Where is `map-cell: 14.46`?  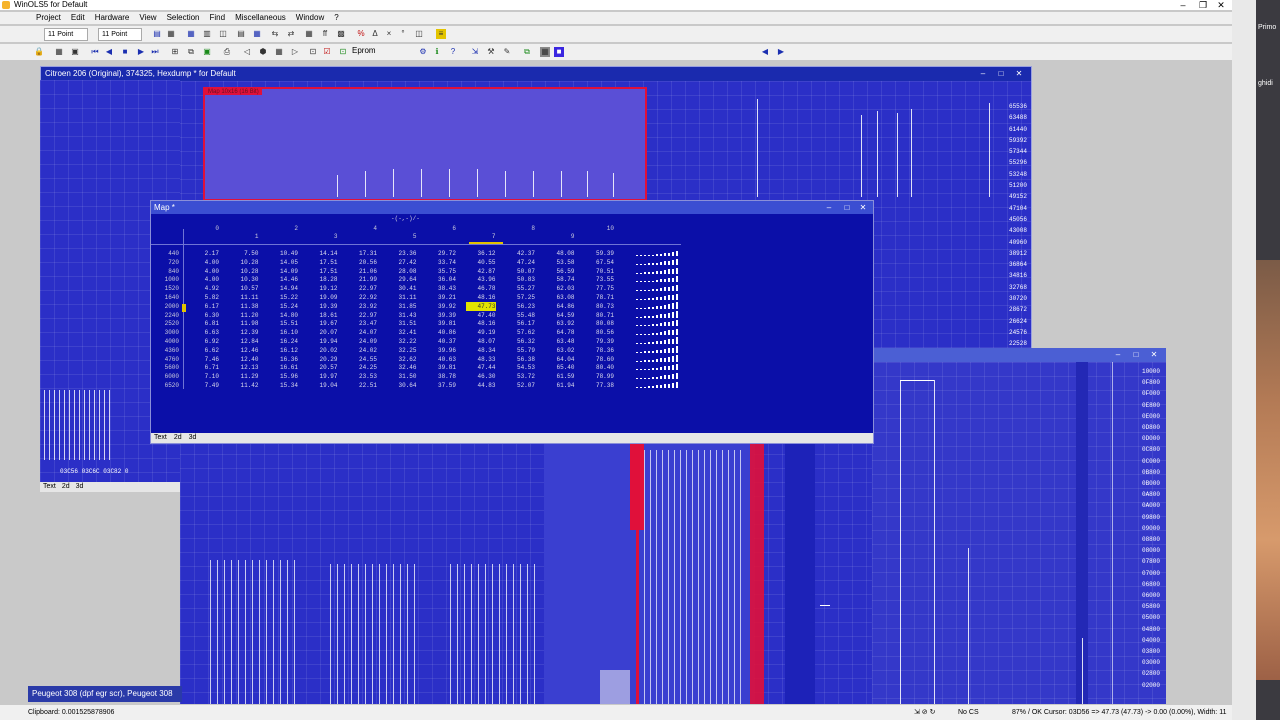 map-cell: 14.46 is located at coordinates (283, 279).